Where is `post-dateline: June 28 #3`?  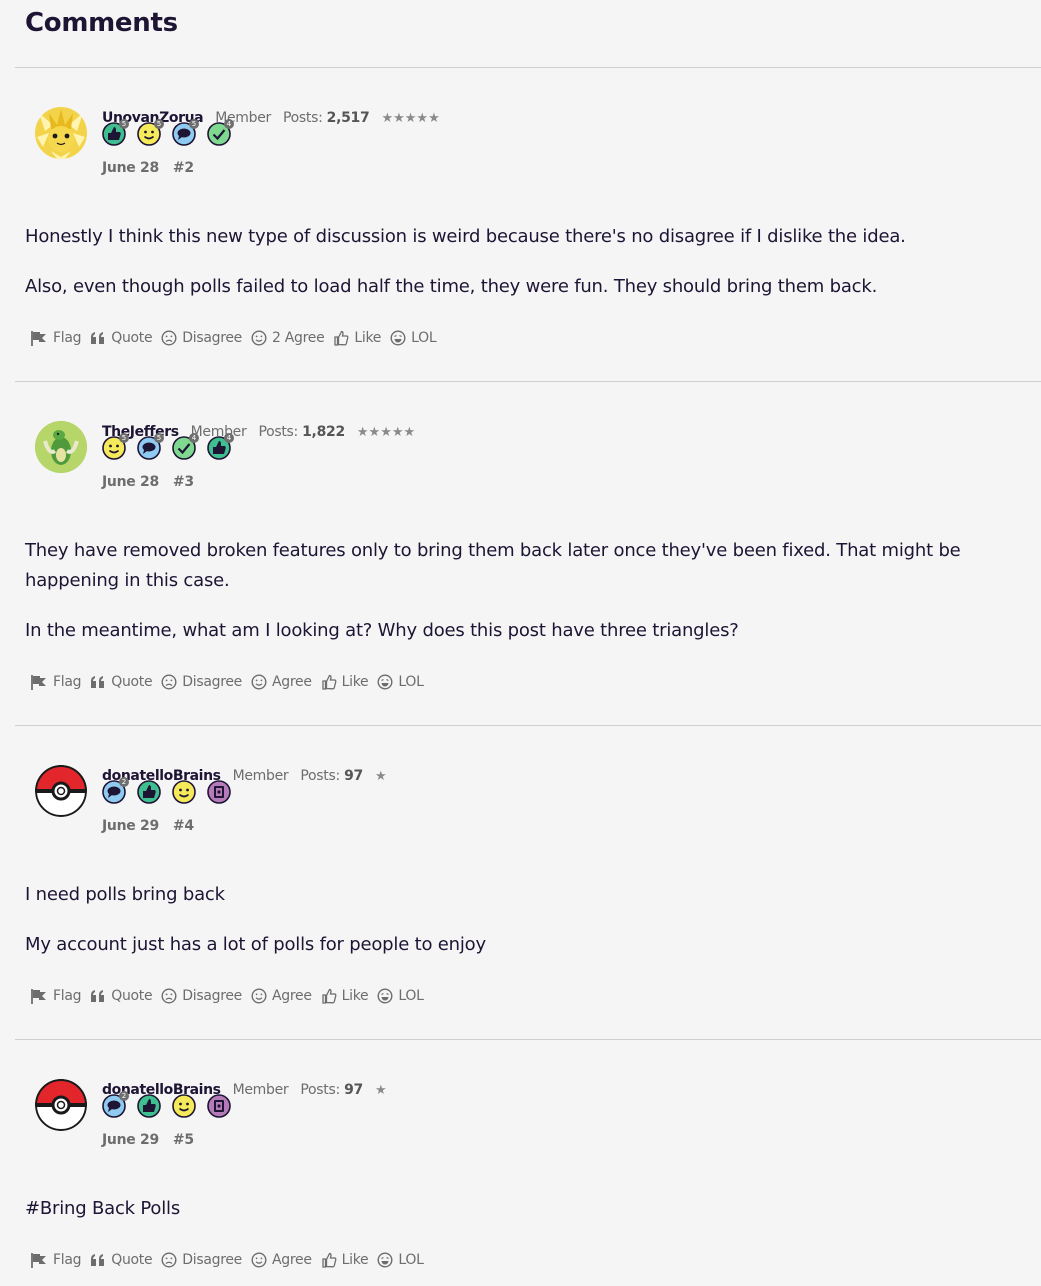 post-dateline: June 28 #3 is located at coordinates (148, 482).